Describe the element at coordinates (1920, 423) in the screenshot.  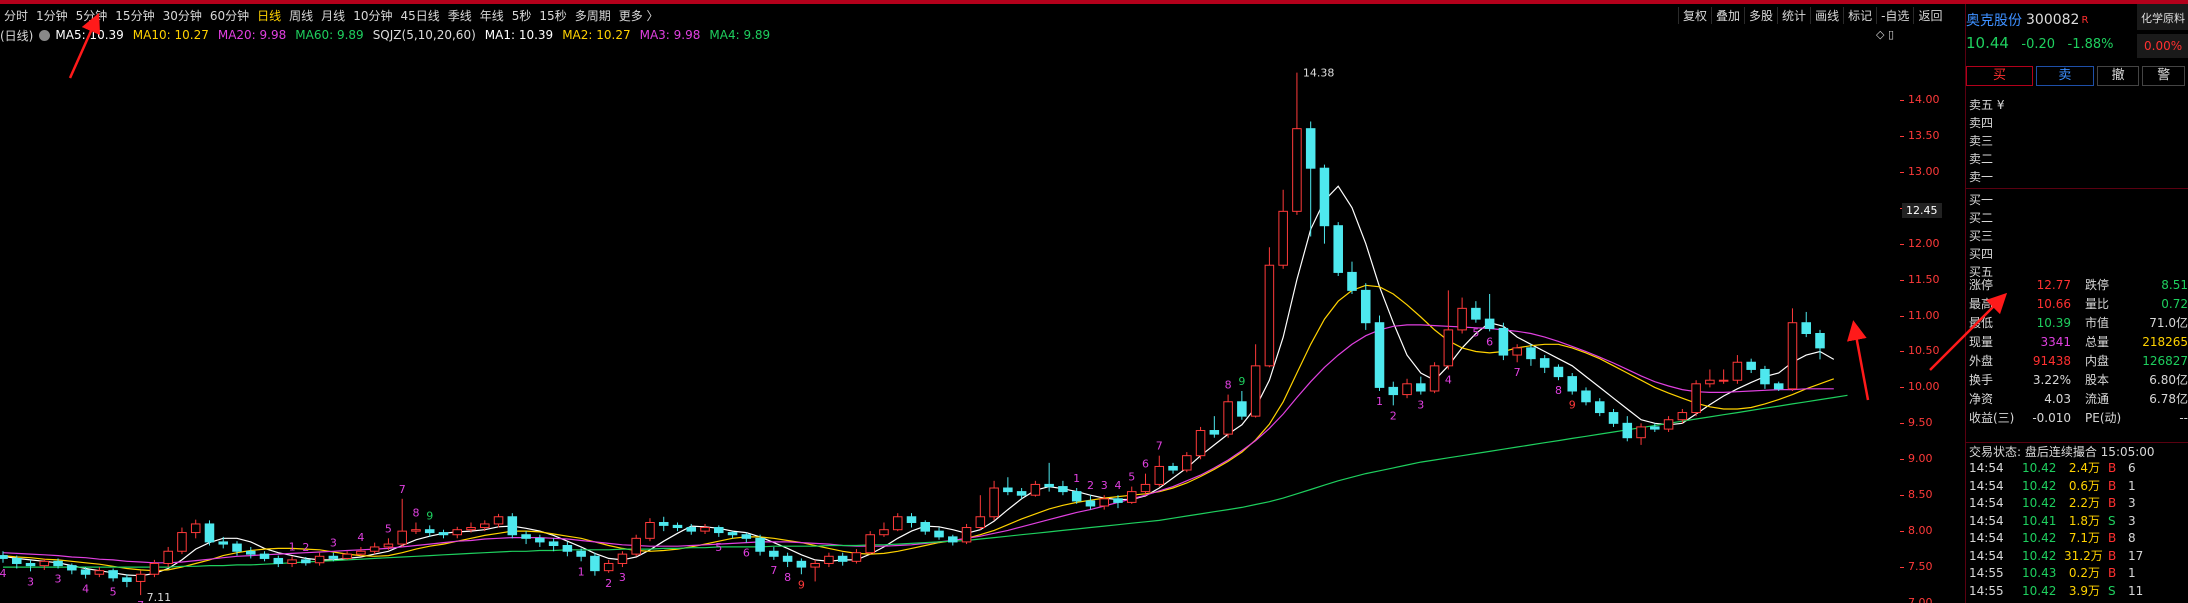
I see `price-tick: 9.50` at that location.